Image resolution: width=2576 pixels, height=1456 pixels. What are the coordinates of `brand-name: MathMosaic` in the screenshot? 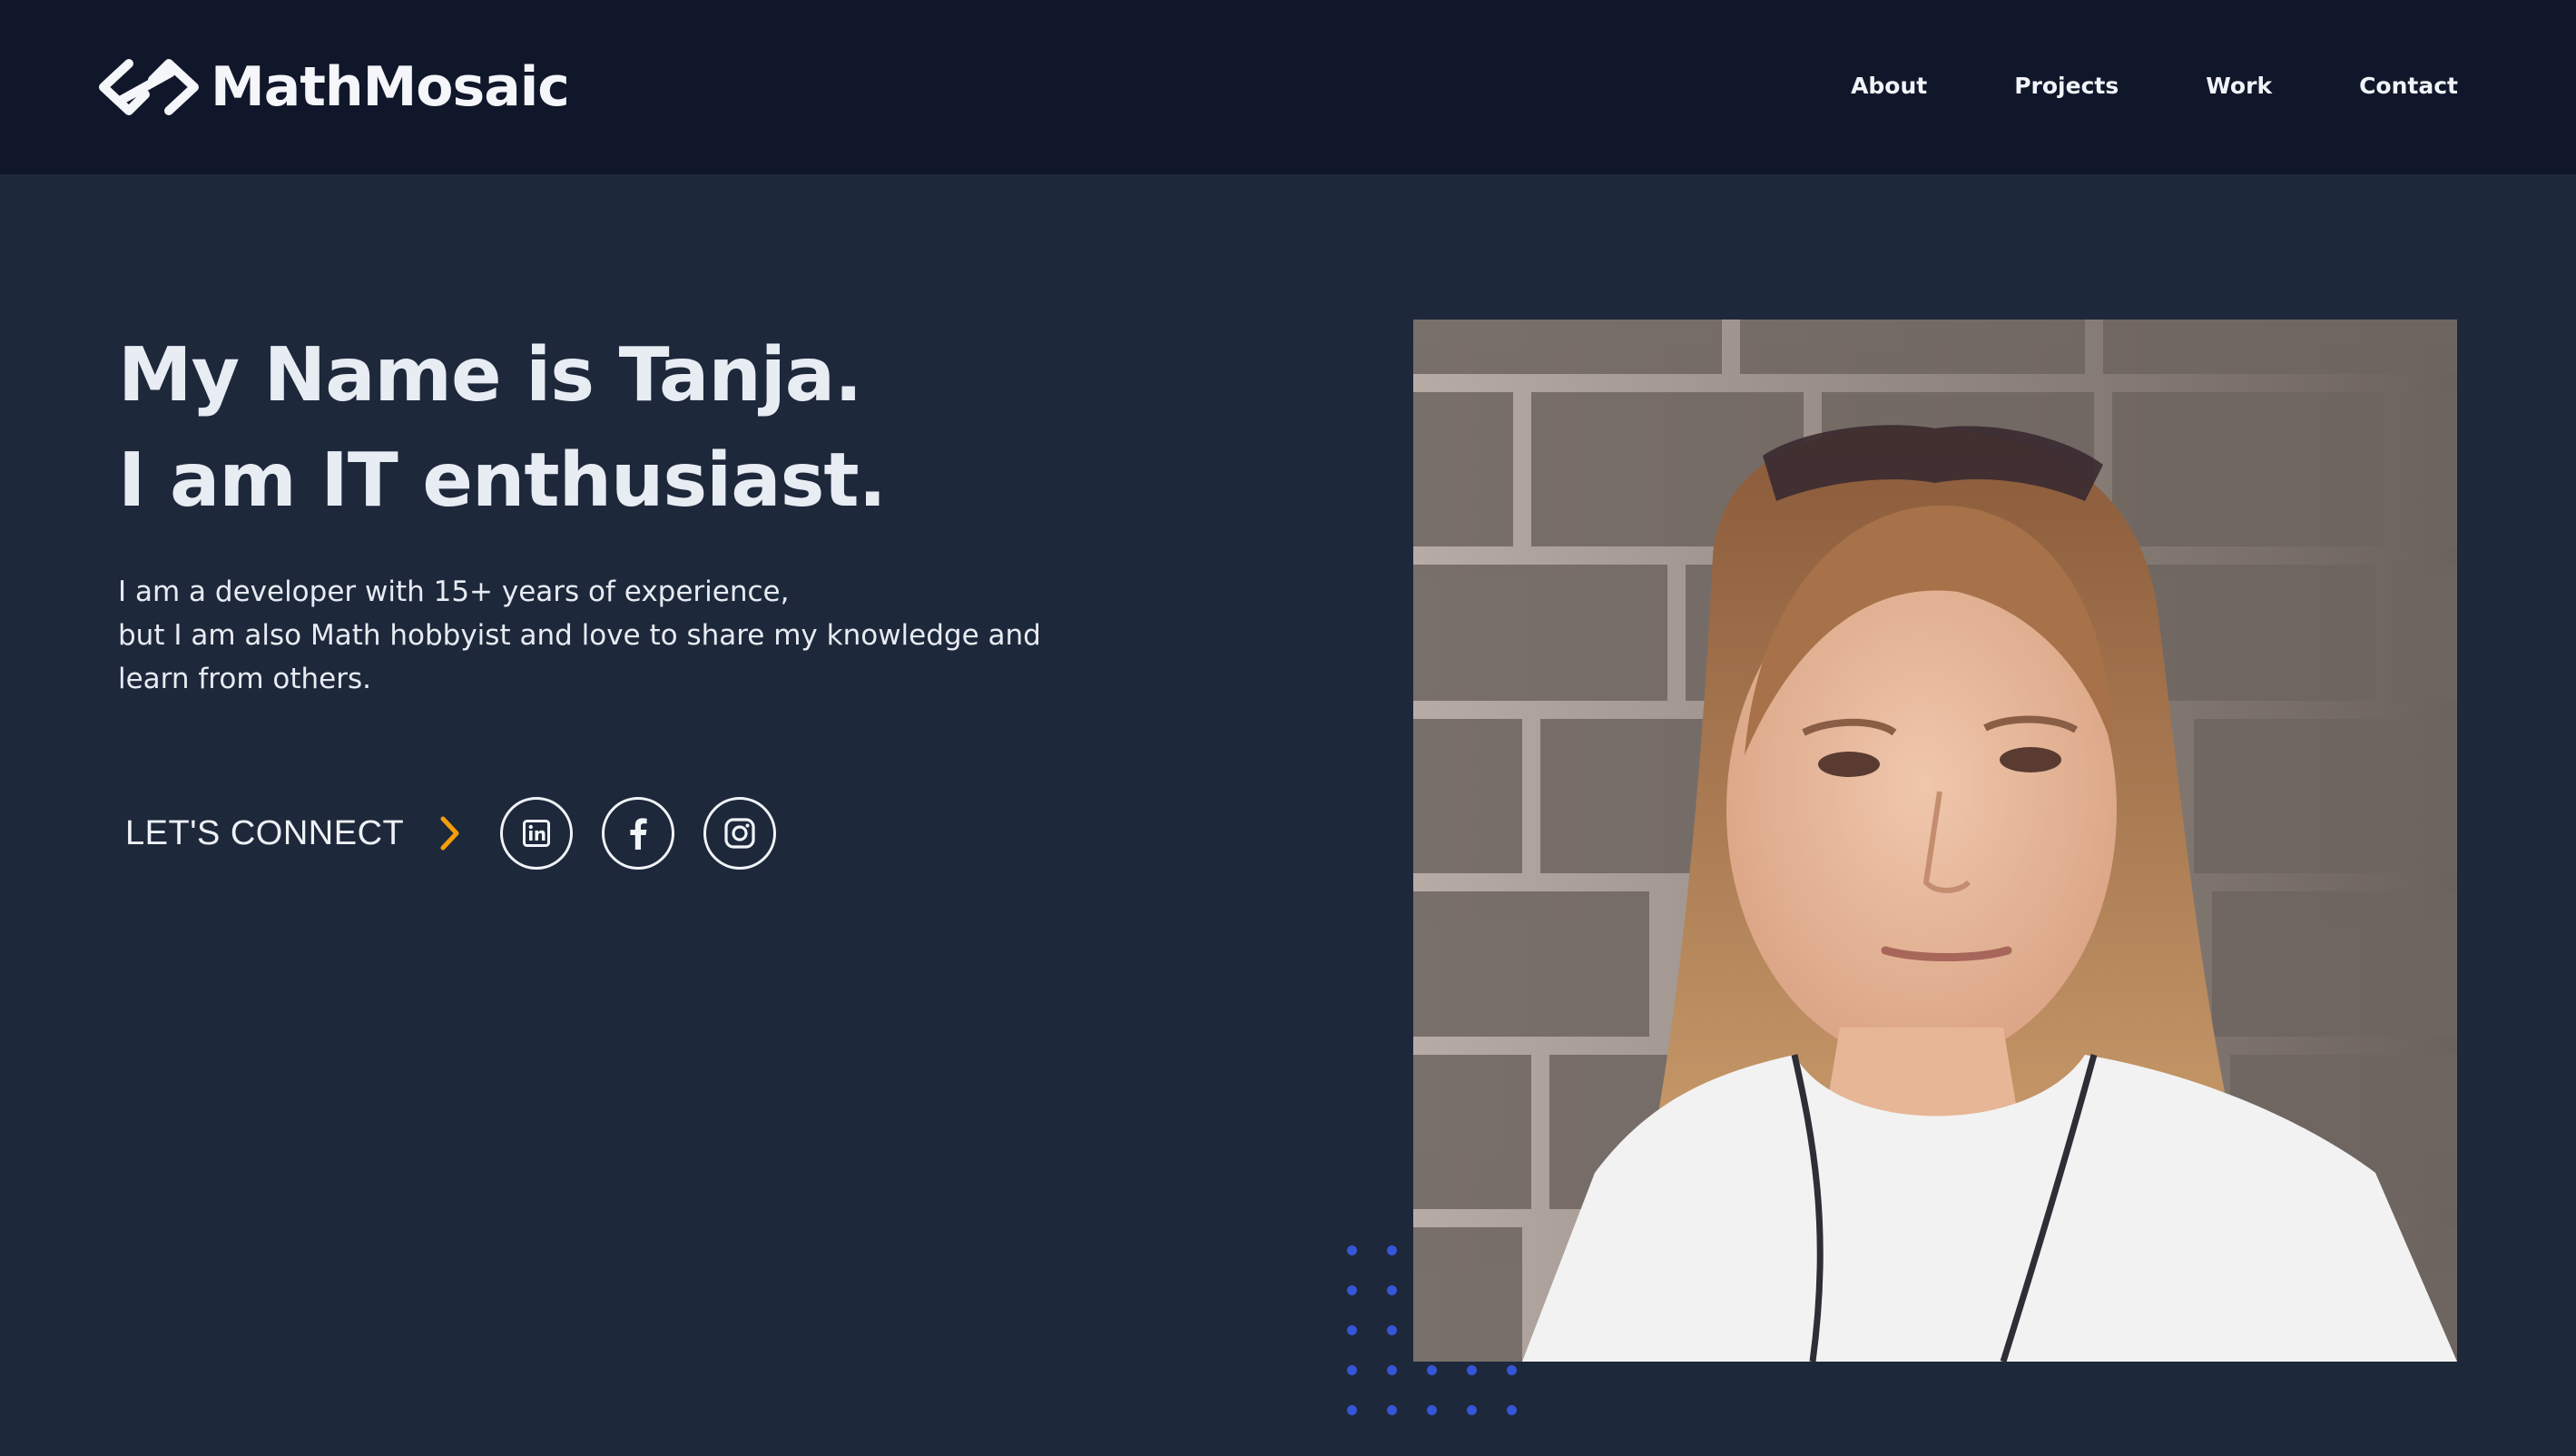 It's located at (390, 87).